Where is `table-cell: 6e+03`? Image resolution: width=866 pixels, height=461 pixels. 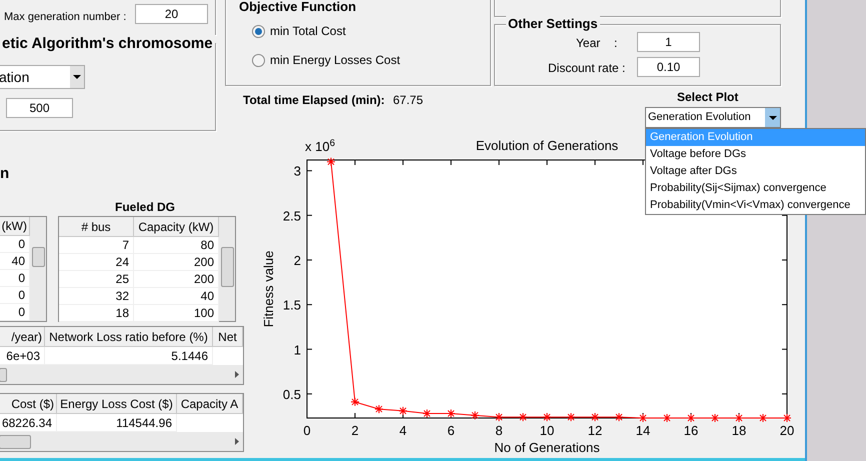 table-cell: 6e+03 is located at coordinates (22, 356).